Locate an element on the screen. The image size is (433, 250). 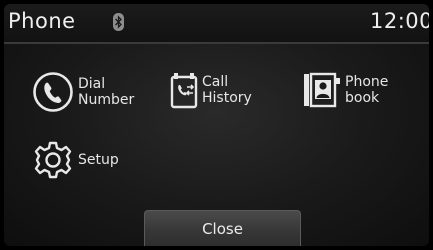
phone-book-button: Phone book is located at coordinates (344, 90).